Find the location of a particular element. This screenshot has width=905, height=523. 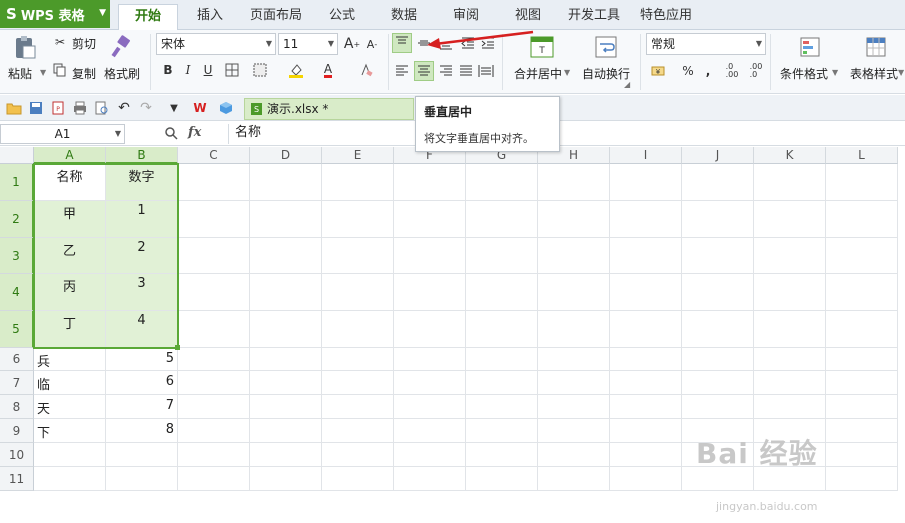

cell-d8 is located at coordinates (286, 407).